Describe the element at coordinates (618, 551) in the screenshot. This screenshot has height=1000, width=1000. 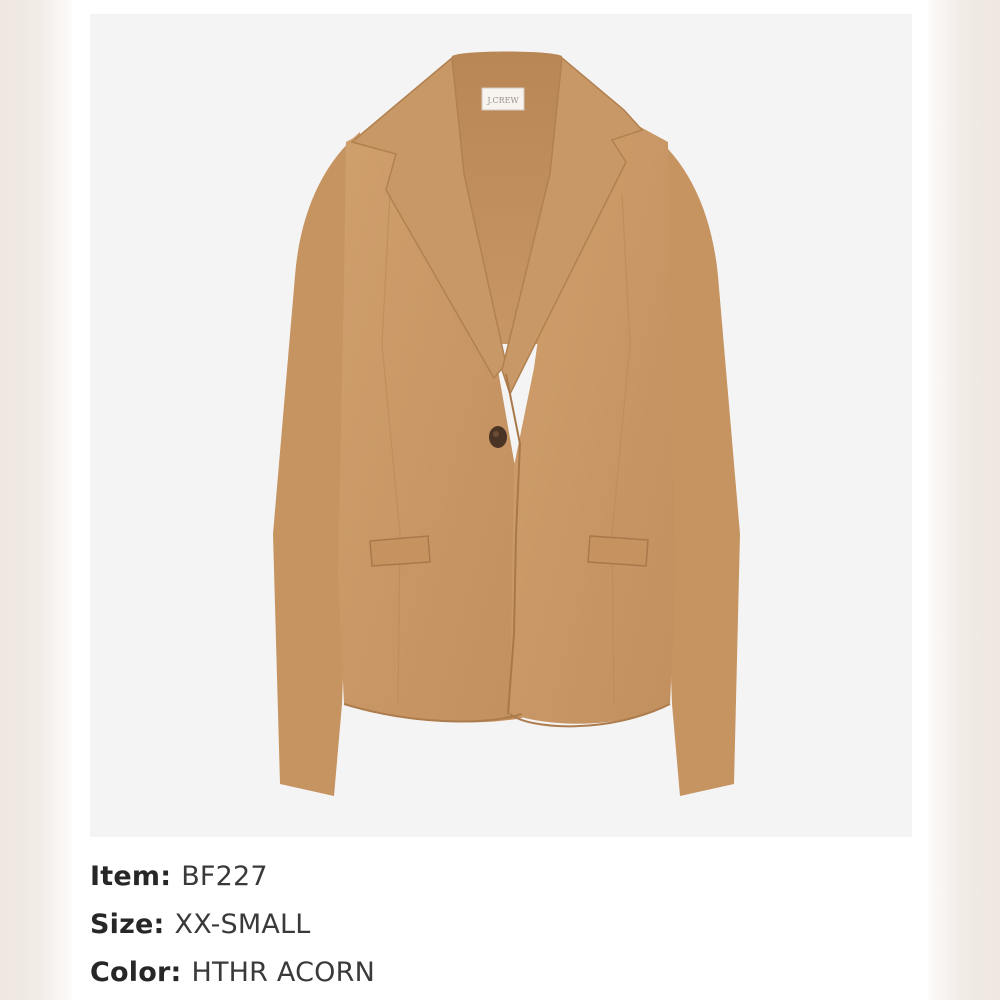
I see `right-pocket` at that location.